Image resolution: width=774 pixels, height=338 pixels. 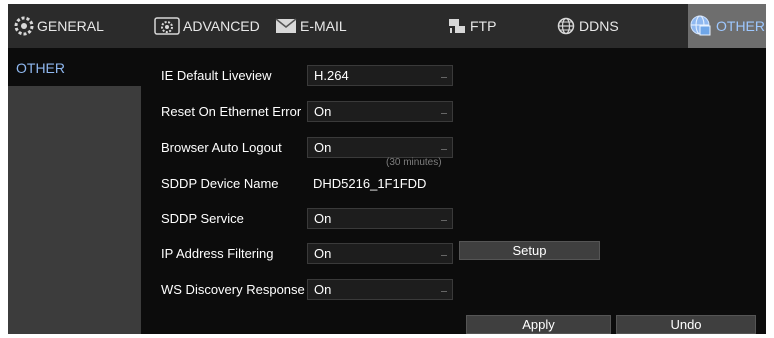 I want to click on tab-ddns: DDNS, so click(x=587, y=26).